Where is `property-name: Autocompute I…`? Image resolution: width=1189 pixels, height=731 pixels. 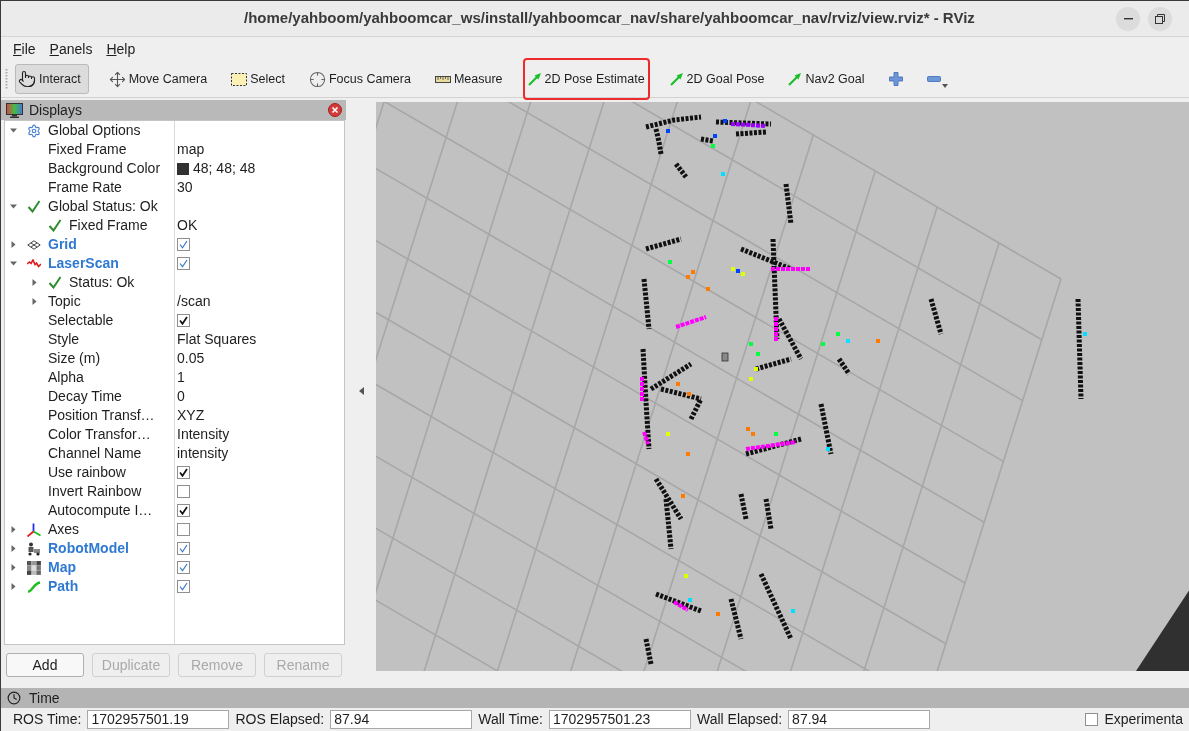
property-name: Autocompute I… is located at coordinates (100, 510).